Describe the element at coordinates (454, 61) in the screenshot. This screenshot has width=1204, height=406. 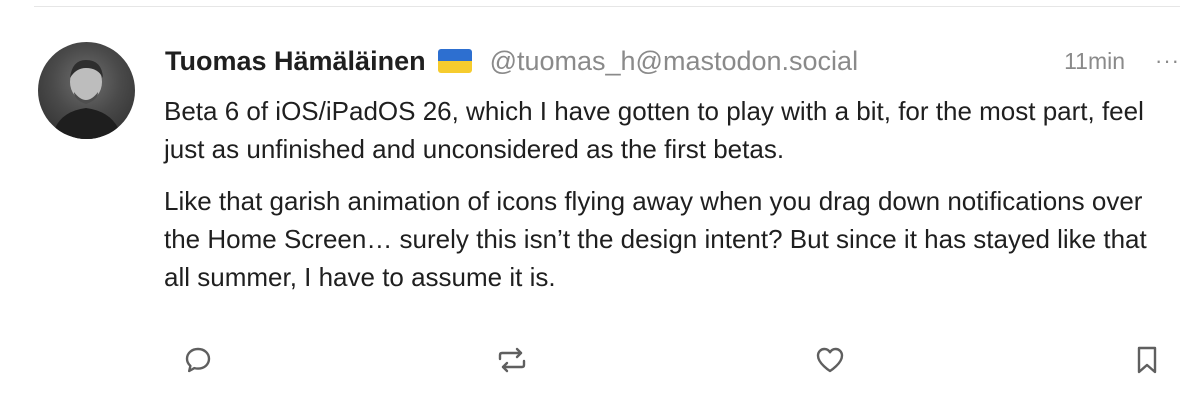
I see `ukraine-flag-icon` at that location.